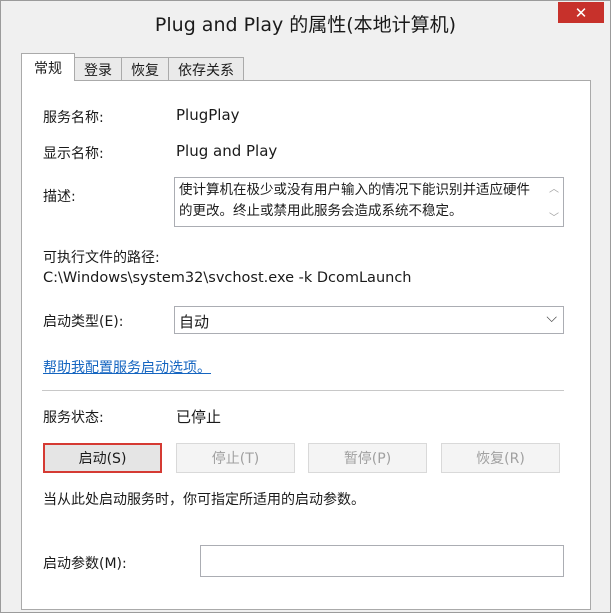 Image resolution: width=613 pixels, height=615 pixels. Describe the element at coordinates (73, 118) in the screenshot. I see `service-name-label: 服务名称:` at that location.